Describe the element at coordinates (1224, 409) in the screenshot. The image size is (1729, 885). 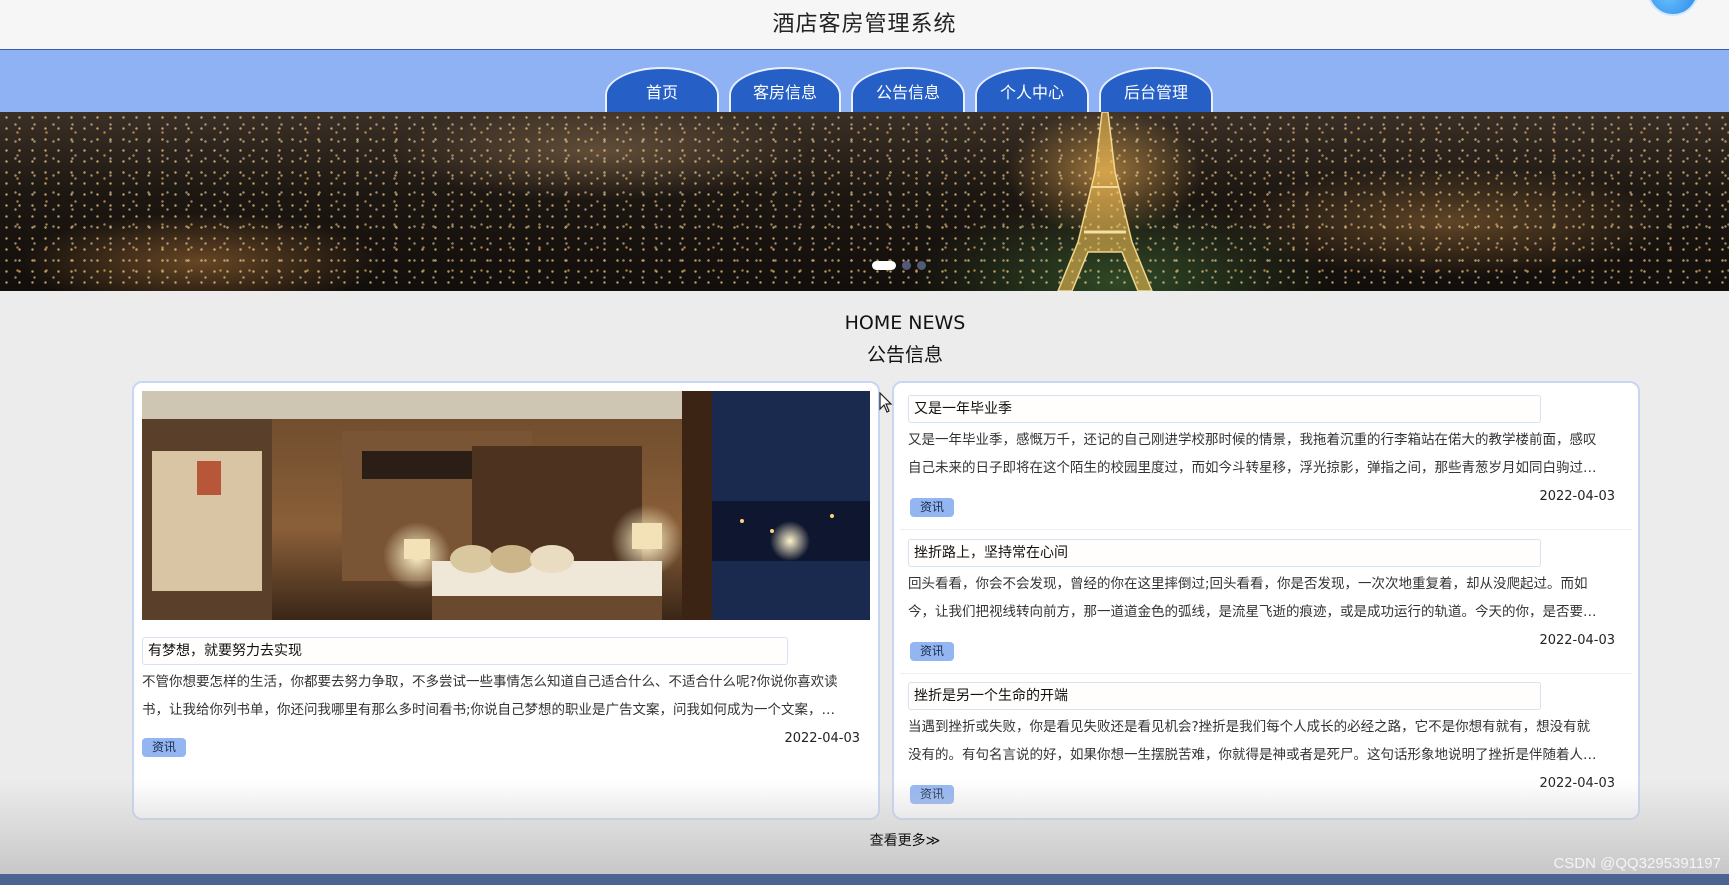
I see `news-title: 又是一年毕业季` at that location.